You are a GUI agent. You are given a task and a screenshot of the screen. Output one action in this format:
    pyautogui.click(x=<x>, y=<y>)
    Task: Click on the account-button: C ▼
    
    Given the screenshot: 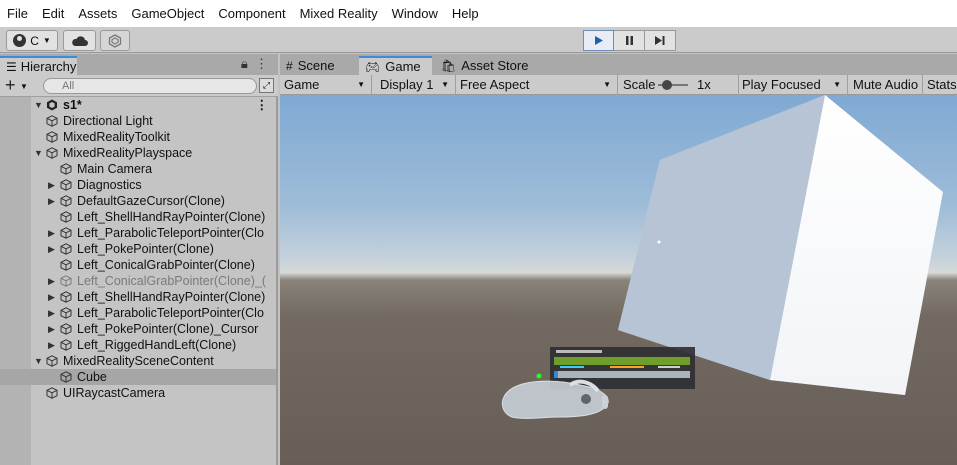 What is the action you would take?
    pyautogui.click(x=32, y=40)
    